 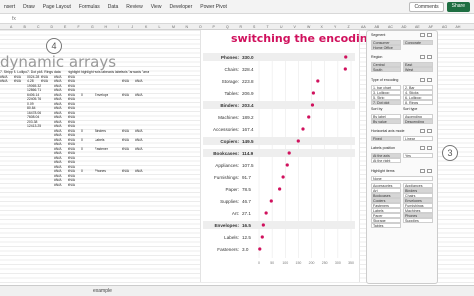 What do you see at coordinates (404, 27) in the screenshot?
I see `column-header: AD` at bounding box center [404, 27].